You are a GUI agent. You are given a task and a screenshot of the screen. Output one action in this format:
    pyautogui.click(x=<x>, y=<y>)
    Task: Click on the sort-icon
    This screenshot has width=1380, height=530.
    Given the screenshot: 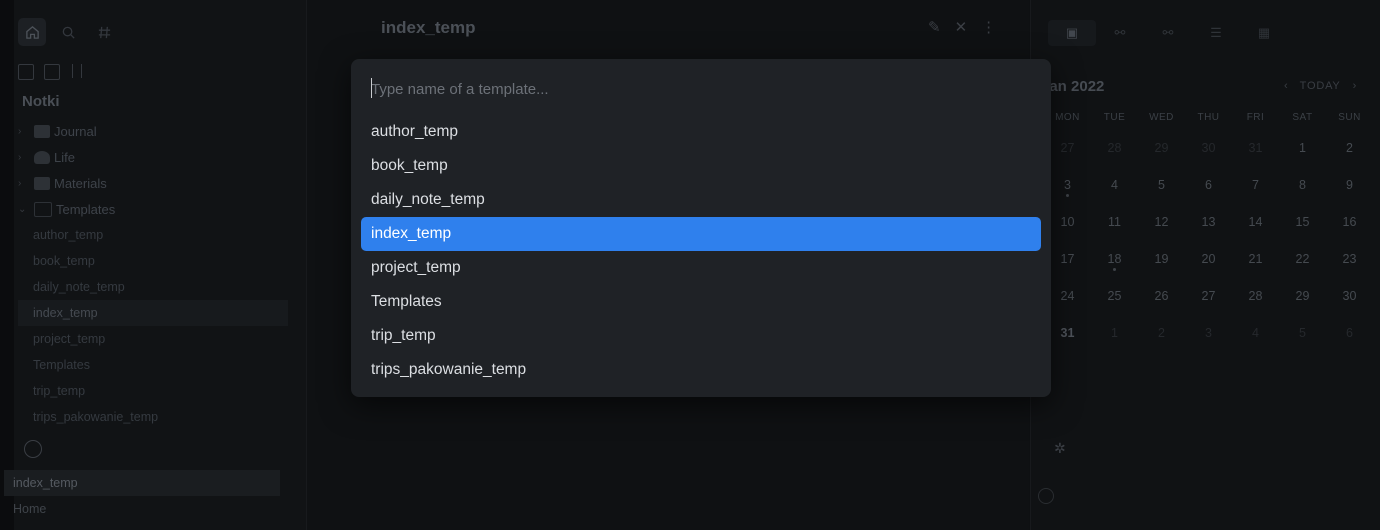 What is the action you would take?
    pyautogui.click(x=77, y=71)
    